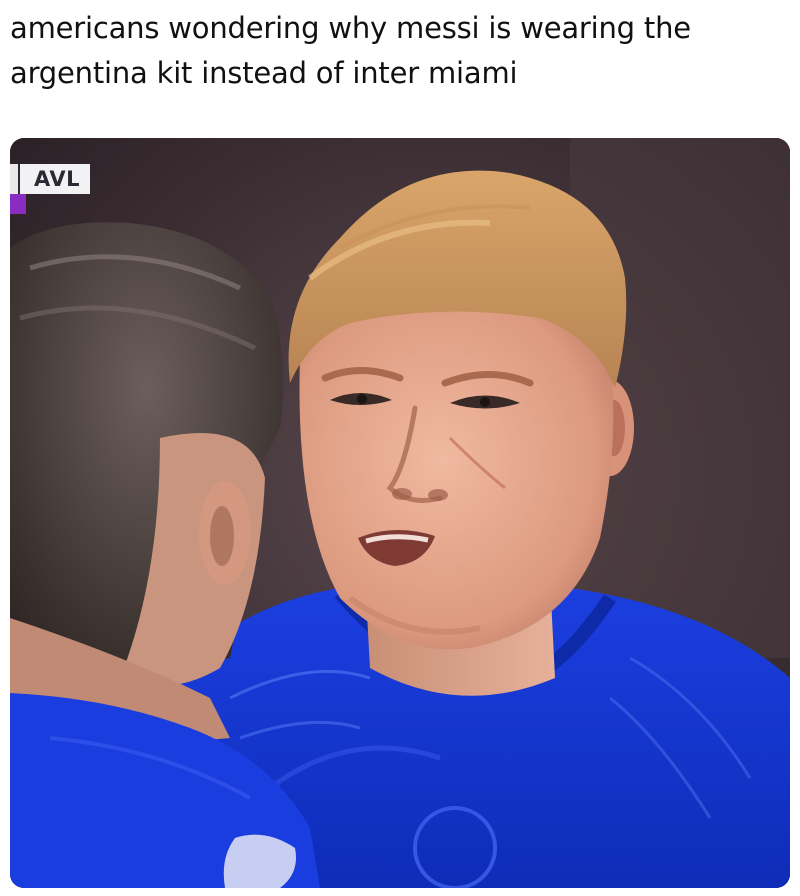 The image size is (800, 896). Describe the element at coordinates (264, 73) in the screenshot. I see `caption-line-2: argentina kit instead of inter miami` at that location.